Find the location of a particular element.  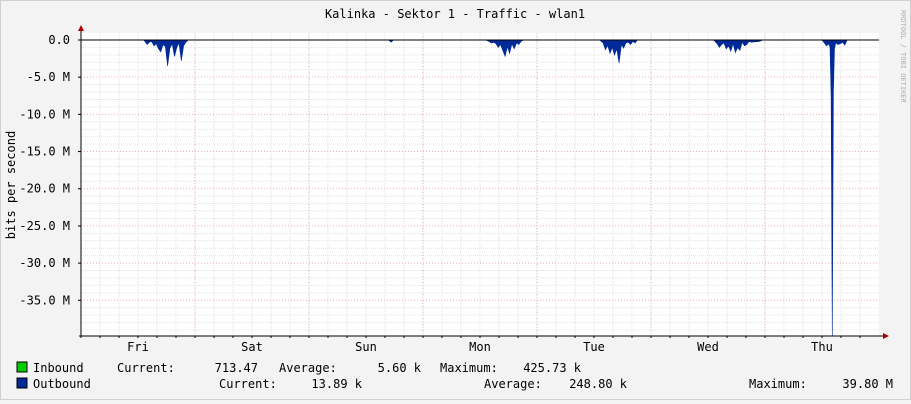

legend-maximum-value-outbound: 39.80 M is located at coordinates (867, 384).